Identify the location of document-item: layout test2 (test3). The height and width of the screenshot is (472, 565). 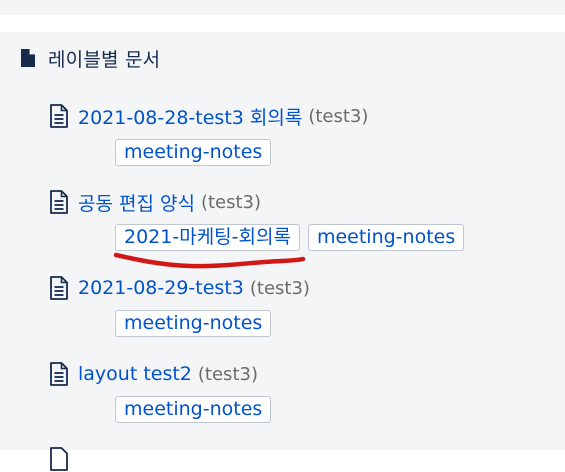
(153, 374).